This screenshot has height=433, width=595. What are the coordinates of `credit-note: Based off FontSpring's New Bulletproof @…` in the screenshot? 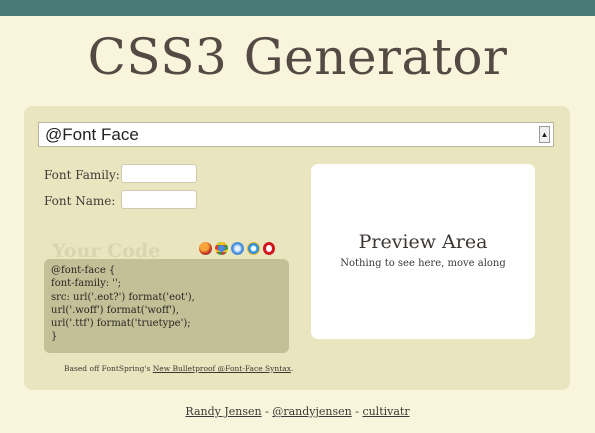 It's located at (178, 368).